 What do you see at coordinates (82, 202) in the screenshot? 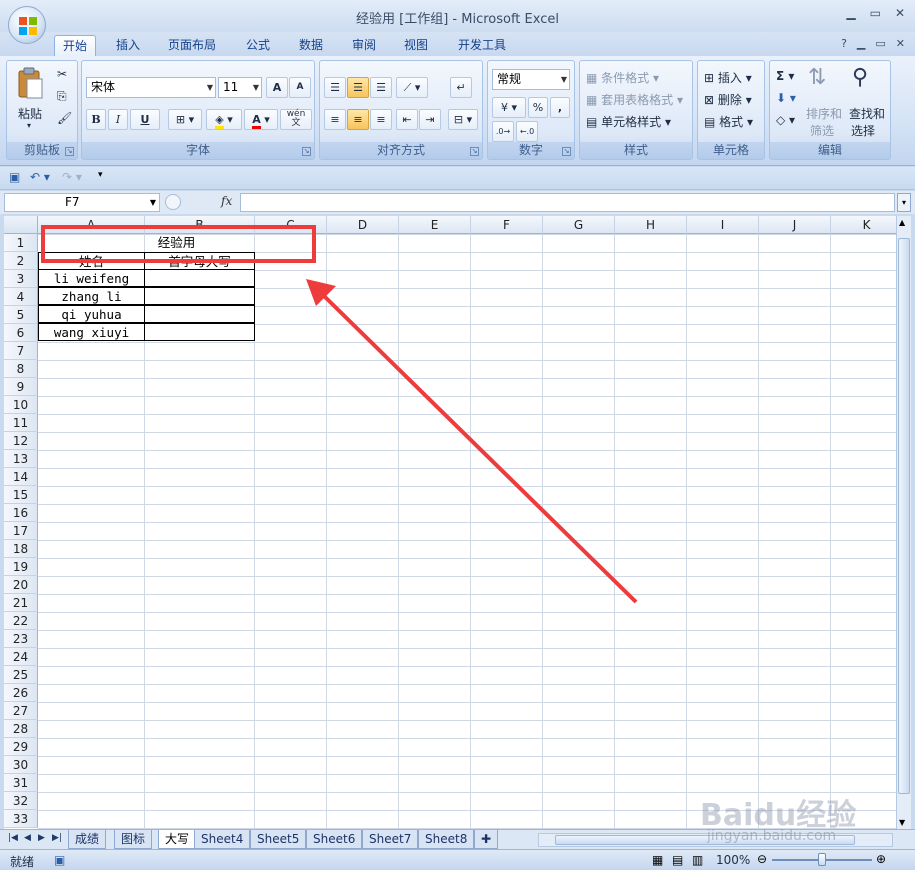
I see `name-box: F7 ▼` at bounding box center [82, 202].